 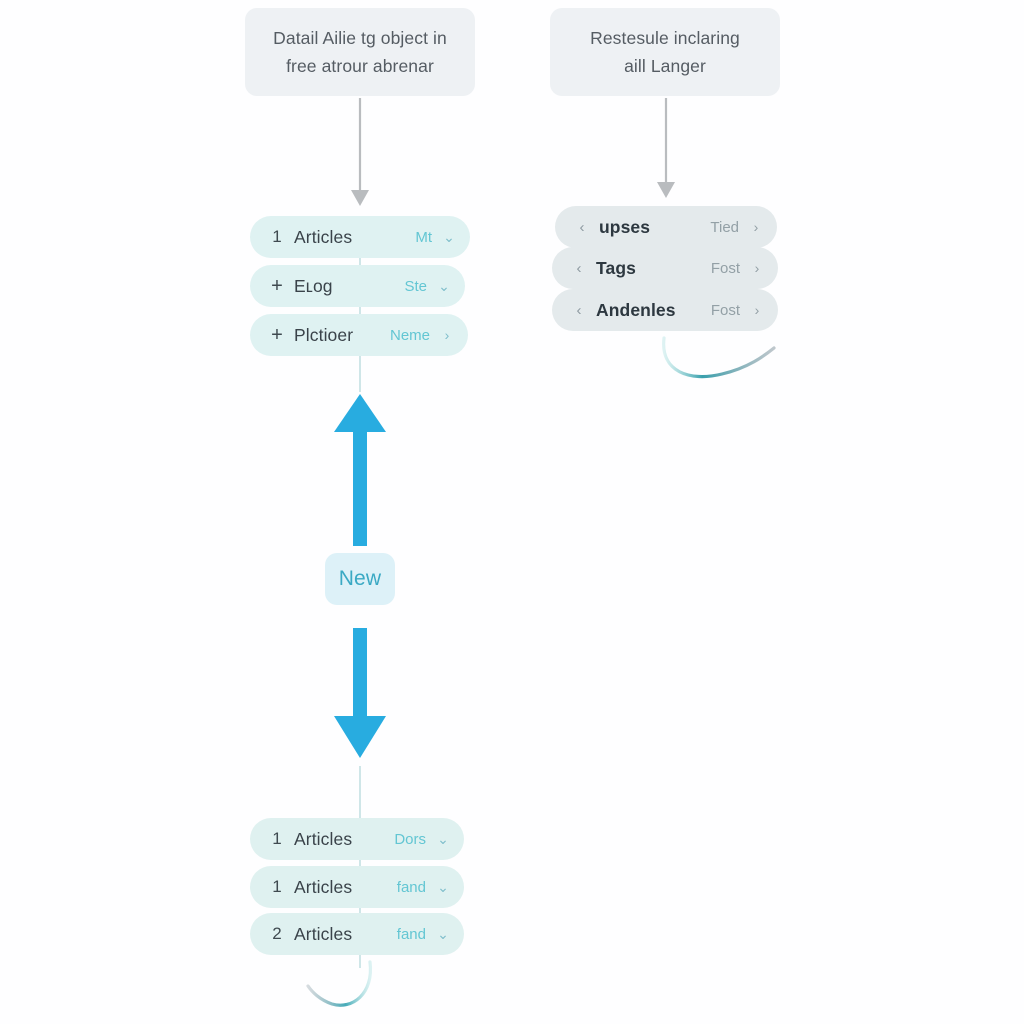 What do you see at coordinates (665, 37) in the screenshot?
I see `header-right-line1: Restesule inclaring` at bounding box center [665, 37].